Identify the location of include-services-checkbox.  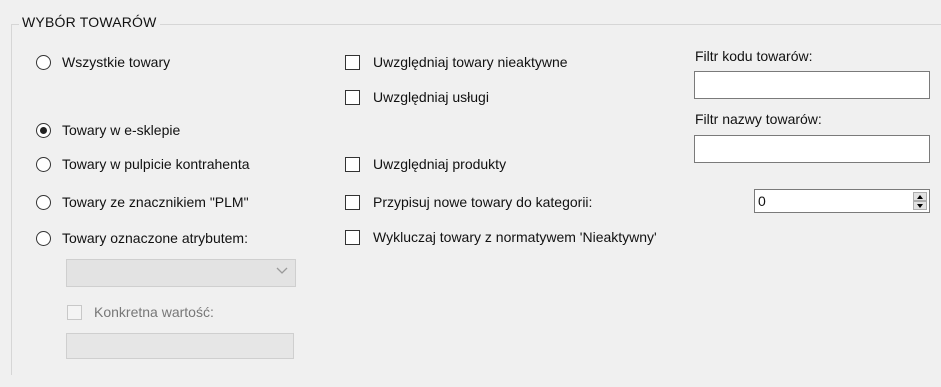
(352, 97).